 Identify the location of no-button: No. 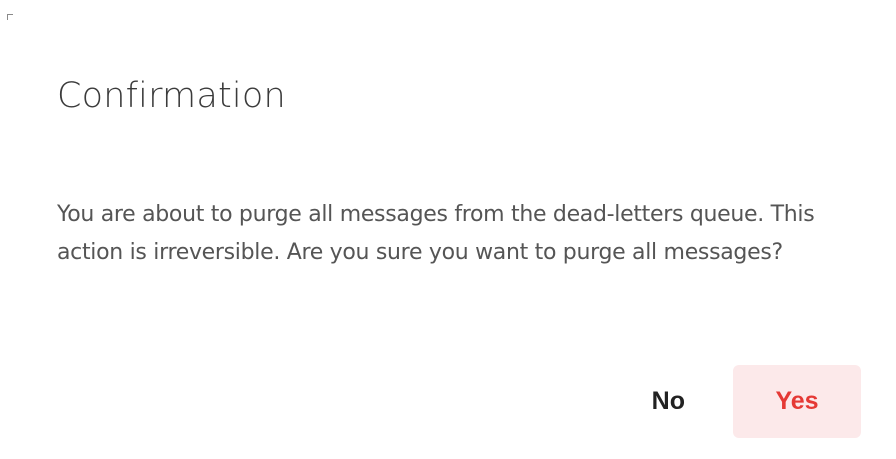
(668, 401).